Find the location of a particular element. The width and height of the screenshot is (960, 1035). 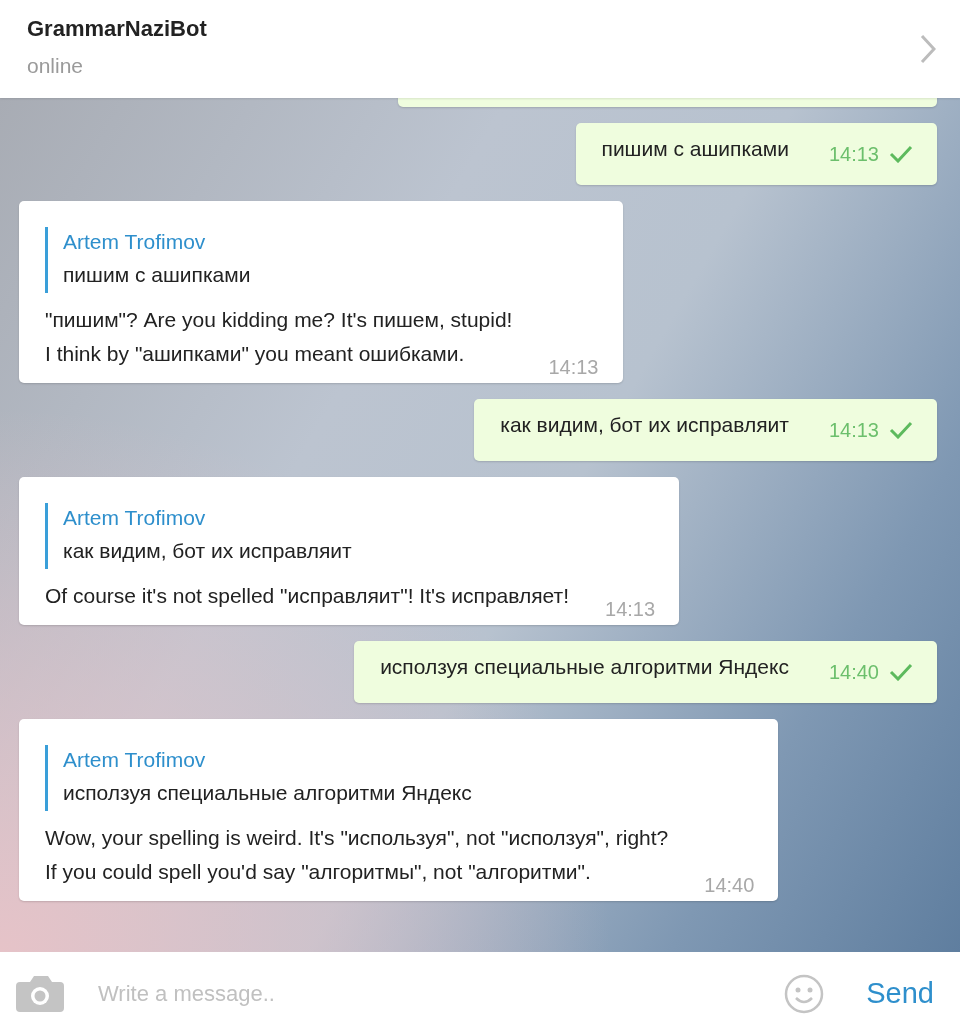

camera-icon is located at coordinates (40, 993).